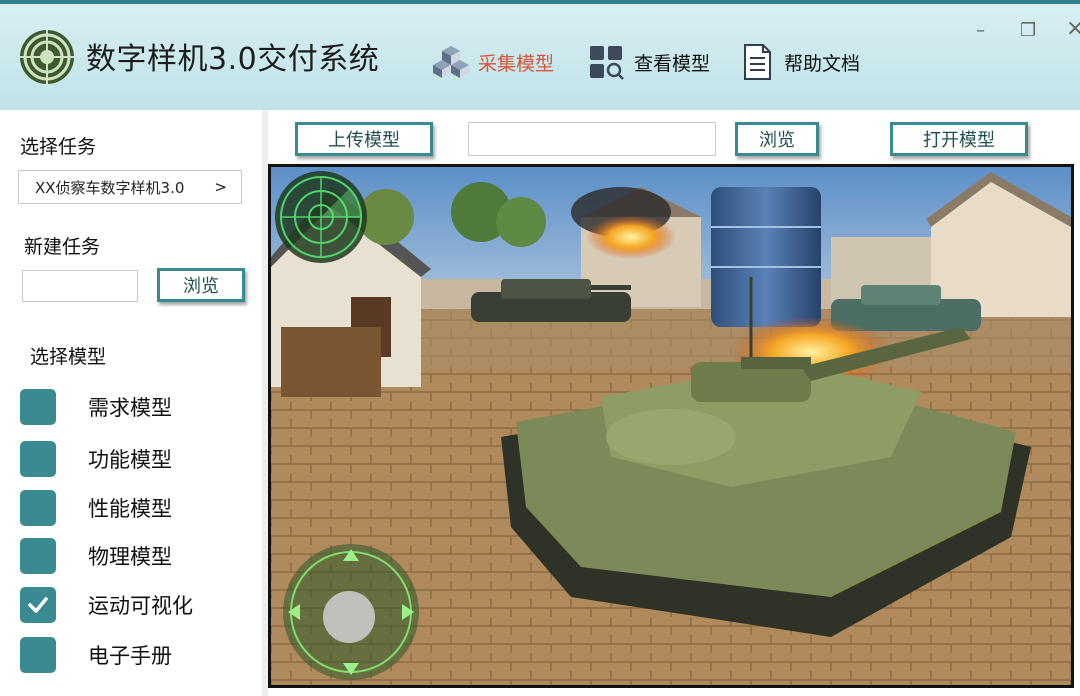 The width and height of the screenshot is (1080, 696). I want to click on model-label: 电子手册, so click(130, 656).